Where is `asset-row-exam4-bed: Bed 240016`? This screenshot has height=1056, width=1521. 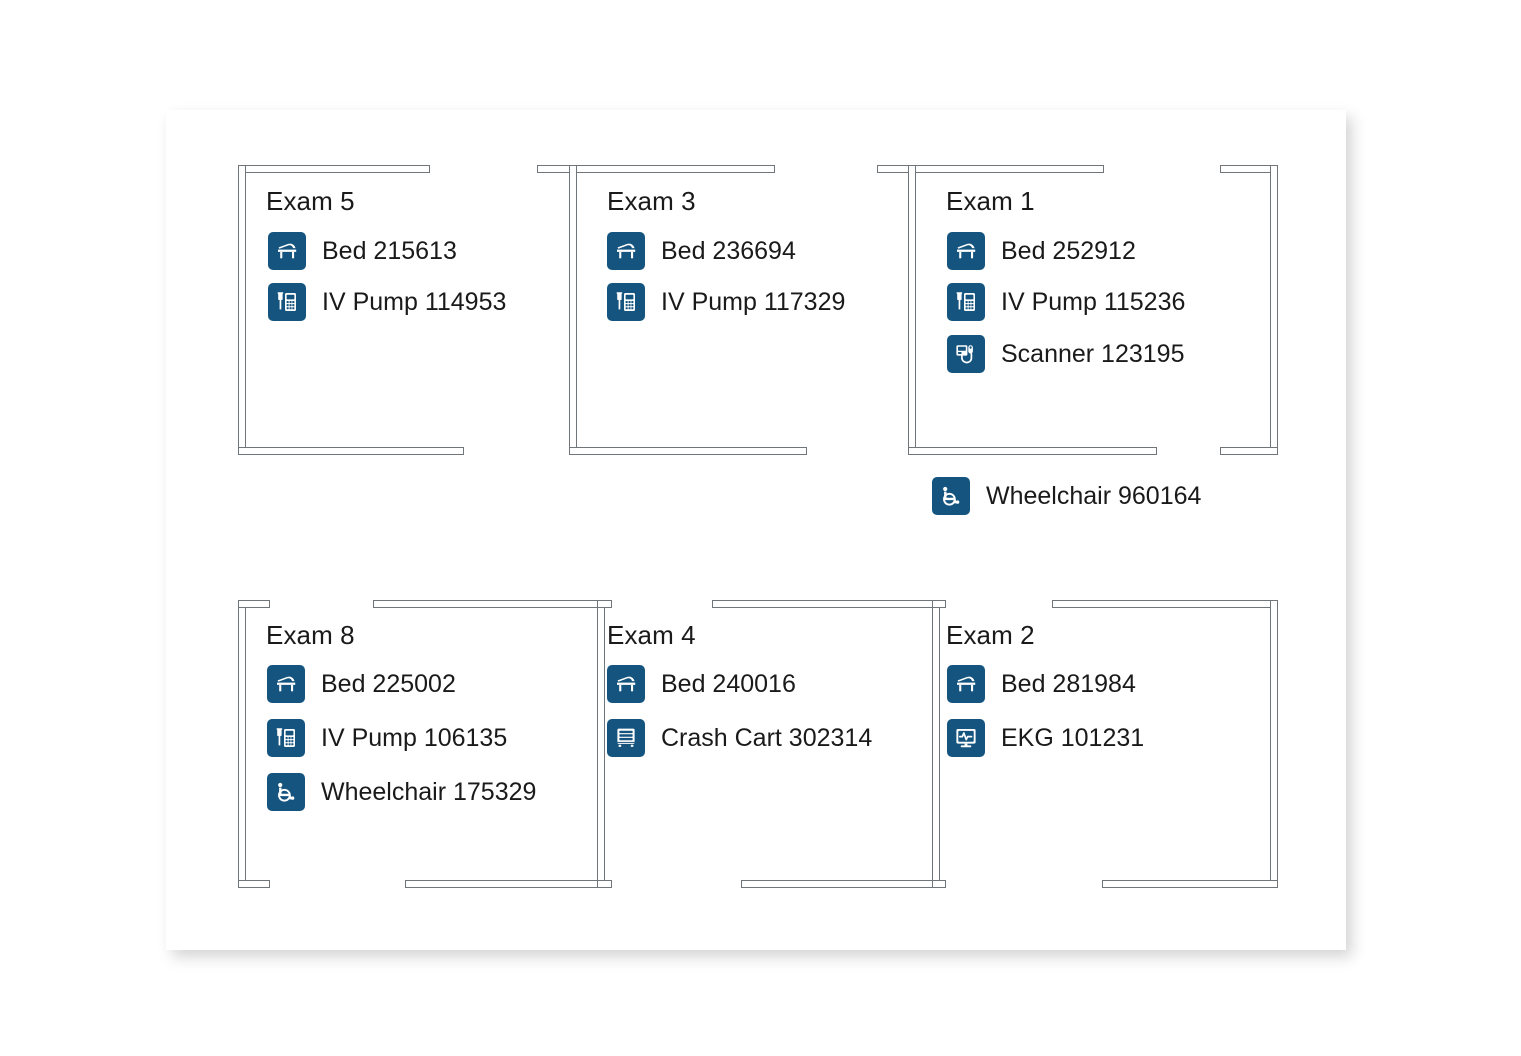
asset-row-exam4-bed: Bed 240016 is located at coordinates (701, 684).